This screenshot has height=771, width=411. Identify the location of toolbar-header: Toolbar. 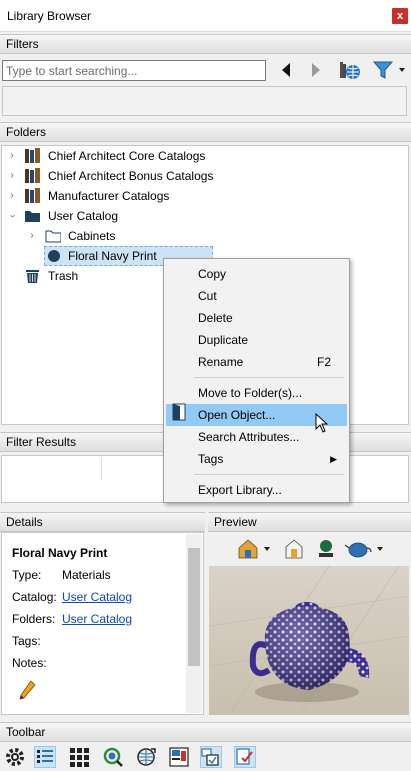
(205, 732).